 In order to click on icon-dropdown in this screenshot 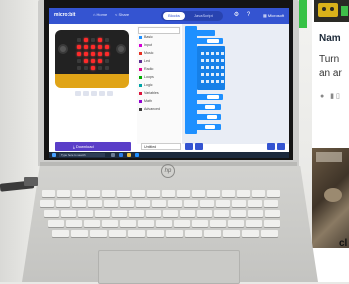, I will do `click(210, 107)`.